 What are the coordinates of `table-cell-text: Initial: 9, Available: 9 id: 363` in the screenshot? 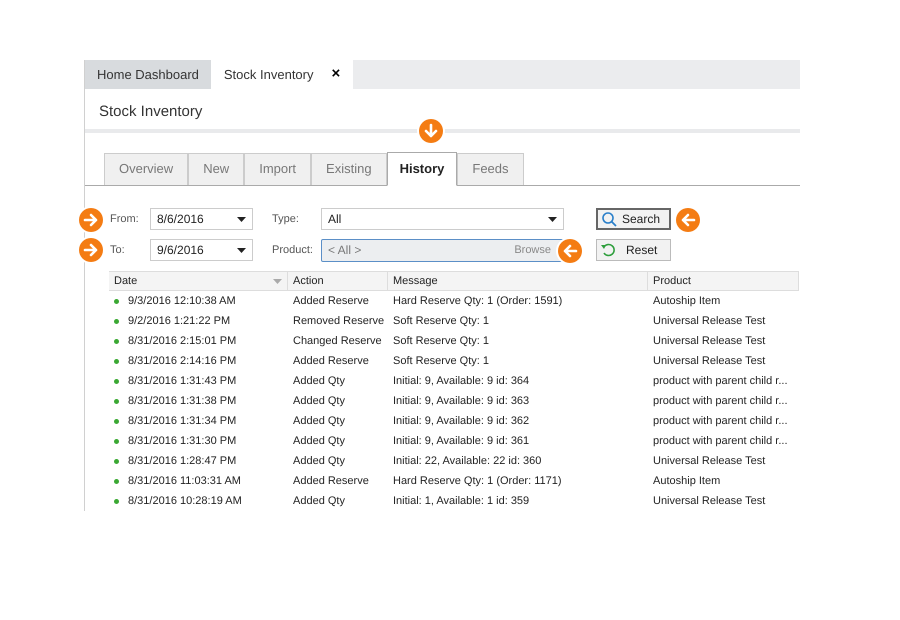 It's located at (461, 401).